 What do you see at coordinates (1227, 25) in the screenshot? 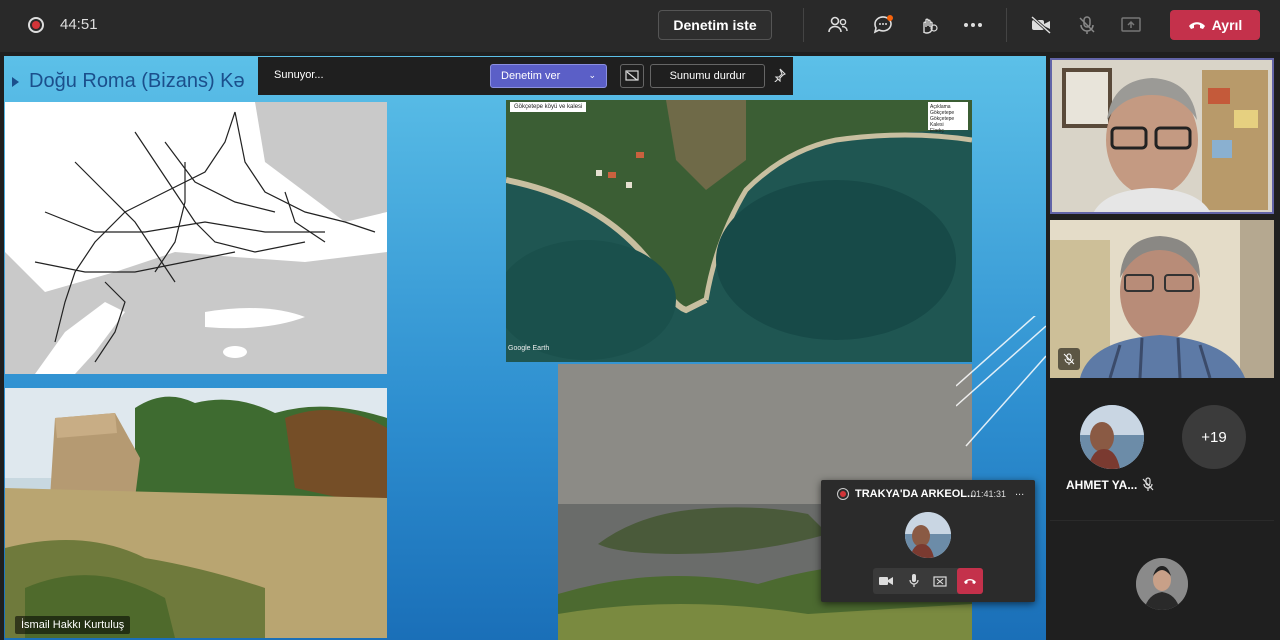
I see `leave-label: Ayrıl` at bounding box center [1227, 25].